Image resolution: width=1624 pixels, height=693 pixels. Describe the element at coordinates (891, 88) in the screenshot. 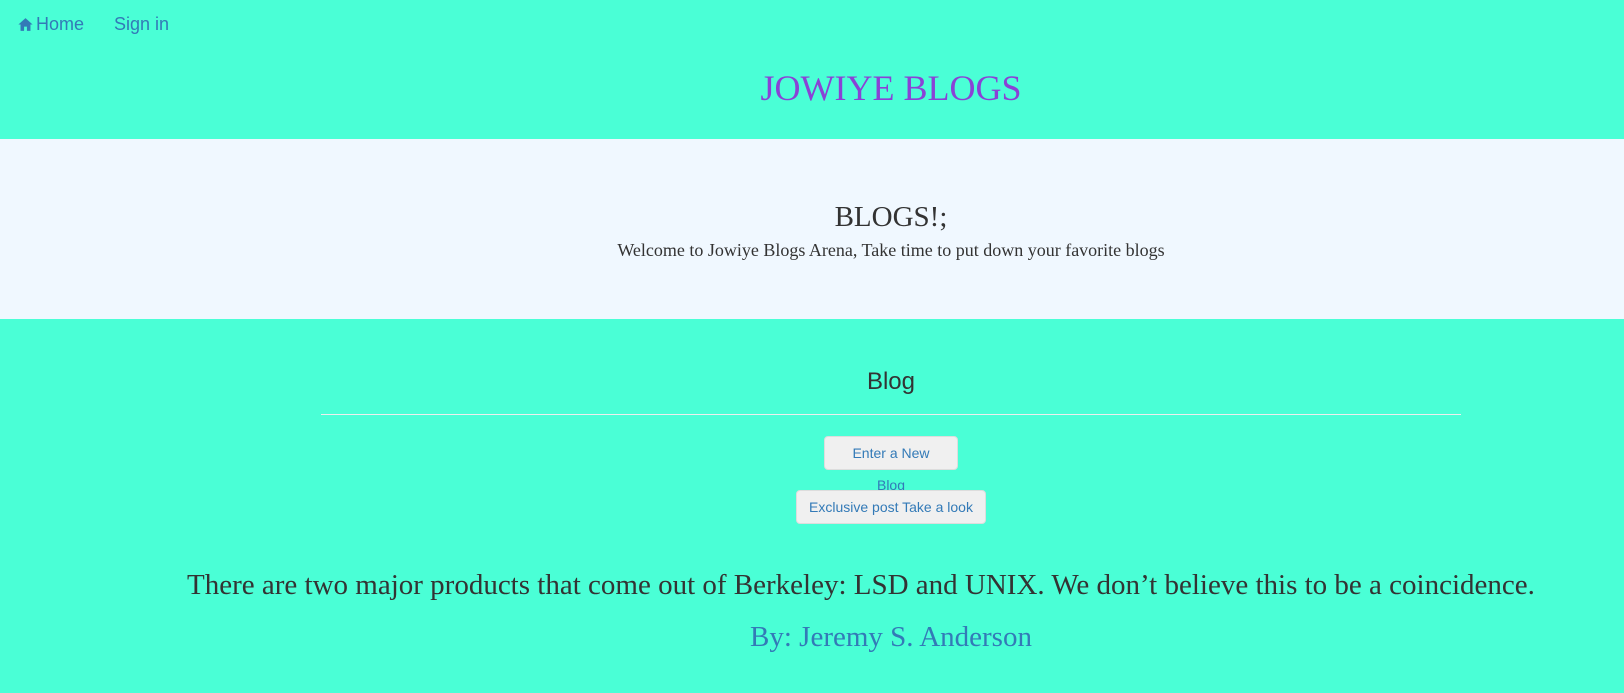

I see `site-title: JOWIYE BLOGS` at that location.